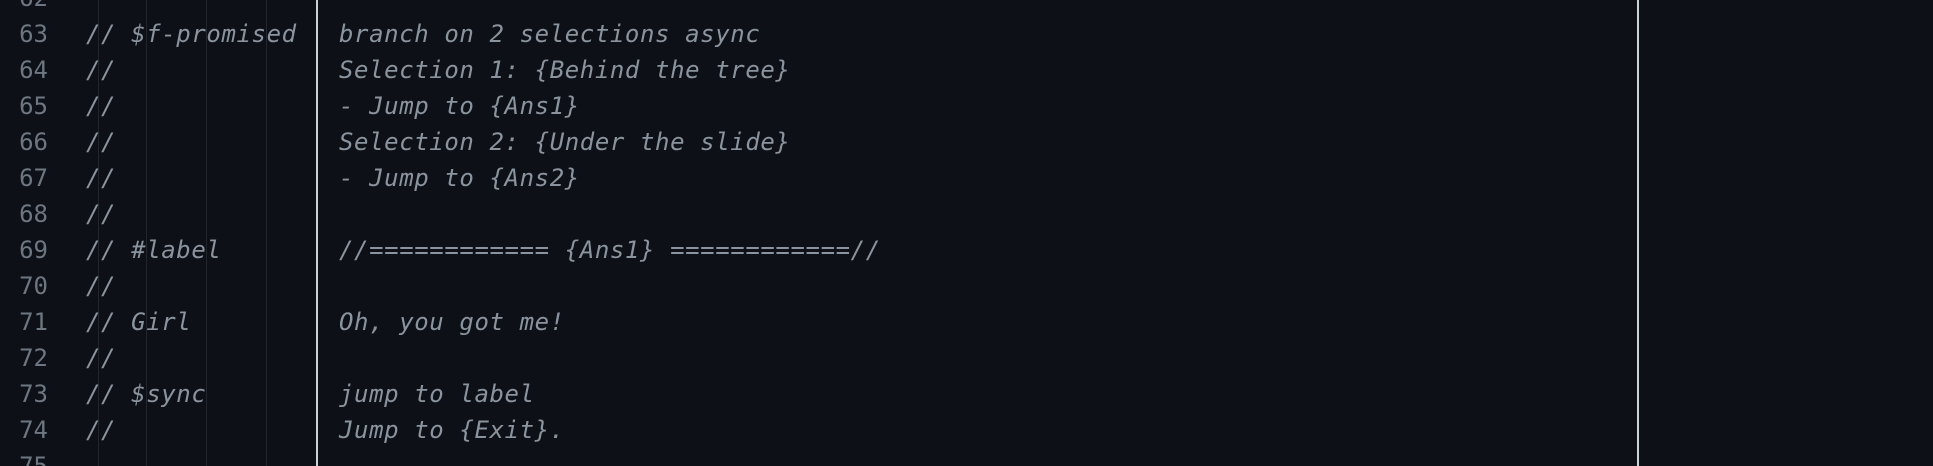  I want to click on comment-right-column: //============ {Ans1} ============//, so click(610, 250).